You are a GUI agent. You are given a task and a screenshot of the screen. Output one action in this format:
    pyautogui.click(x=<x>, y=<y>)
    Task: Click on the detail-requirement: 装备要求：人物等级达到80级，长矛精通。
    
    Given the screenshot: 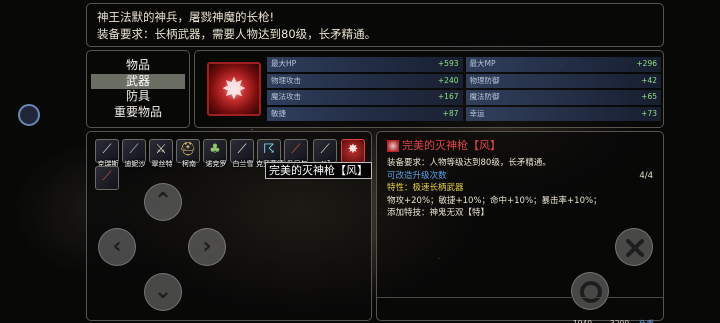 What is the action you would take?
    pyautogui.click(x=469, y=163)
    